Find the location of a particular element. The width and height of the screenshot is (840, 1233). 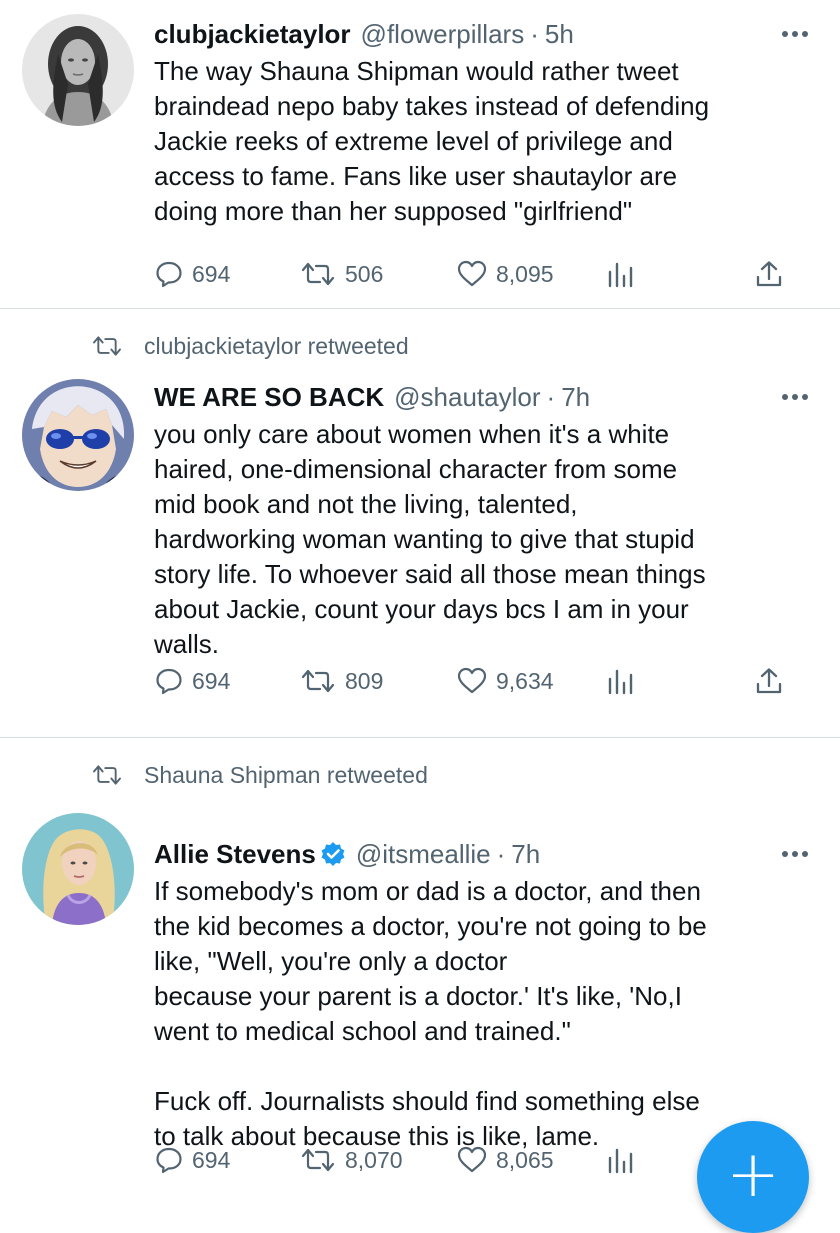

retweet-button: 809 is located at coordinates (341, 681).